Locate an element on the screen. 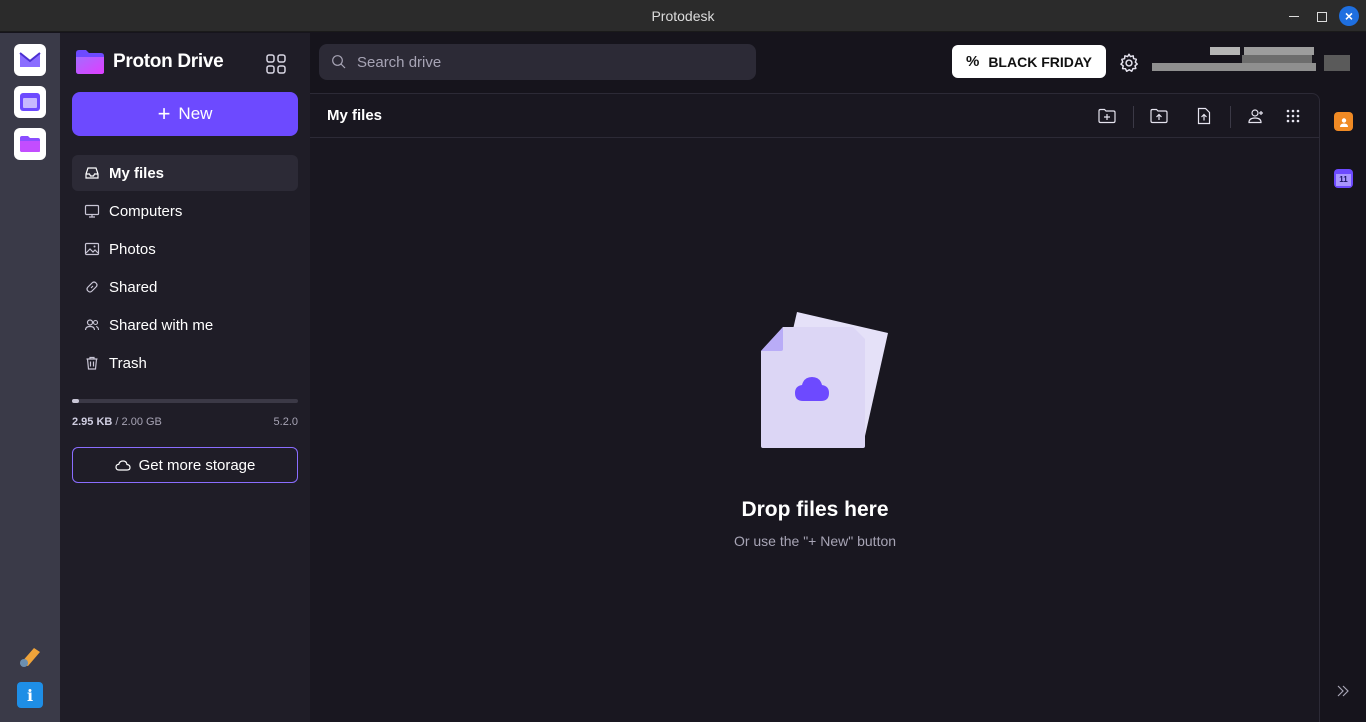 This screenshot has width=1366, height=722. new-button-label: New is located at coordinates (195, 113).